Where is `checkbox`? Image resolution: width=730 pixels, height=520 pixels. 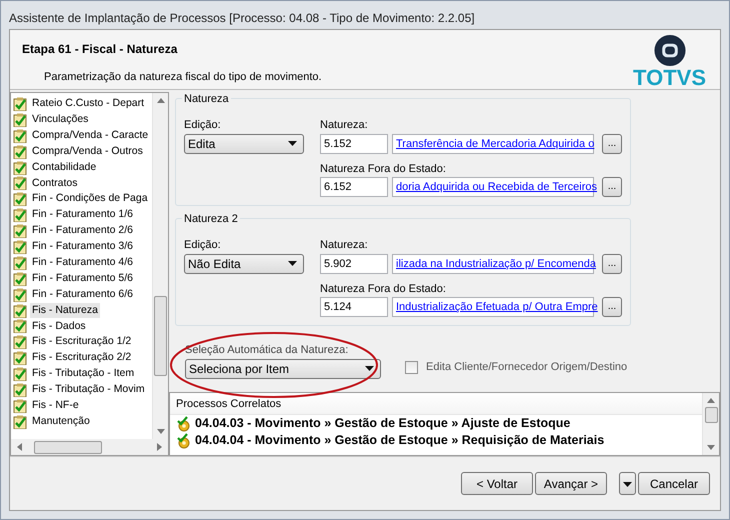
checkbox is located at coordinates (411, 367).